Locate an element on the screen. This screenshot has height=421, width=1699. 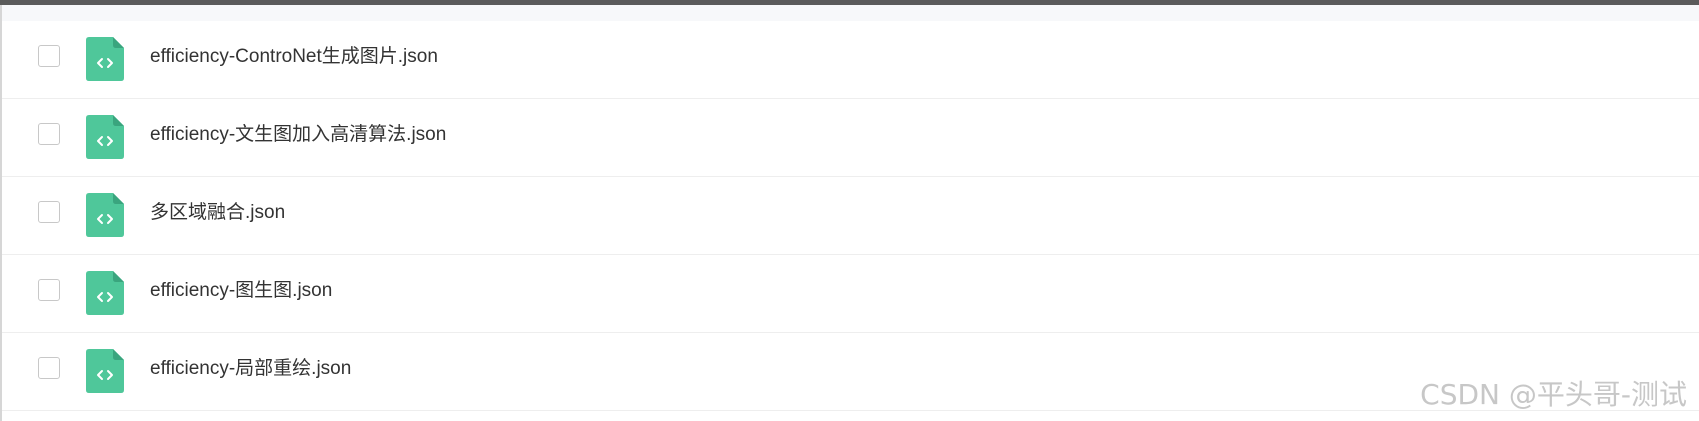
file-name: efficiency-ControNet生成图片.json is located at coordinates (294, 57).